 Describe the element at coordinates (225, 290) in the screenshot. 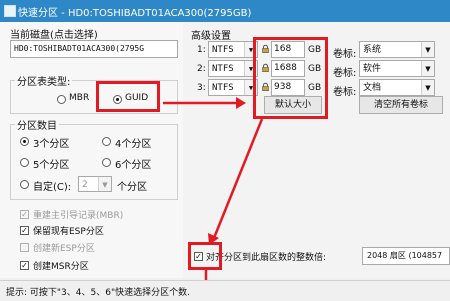

I see `status-bar: 提示: 可按下"3、4、5、6"快速选择分区个数.` at that location.